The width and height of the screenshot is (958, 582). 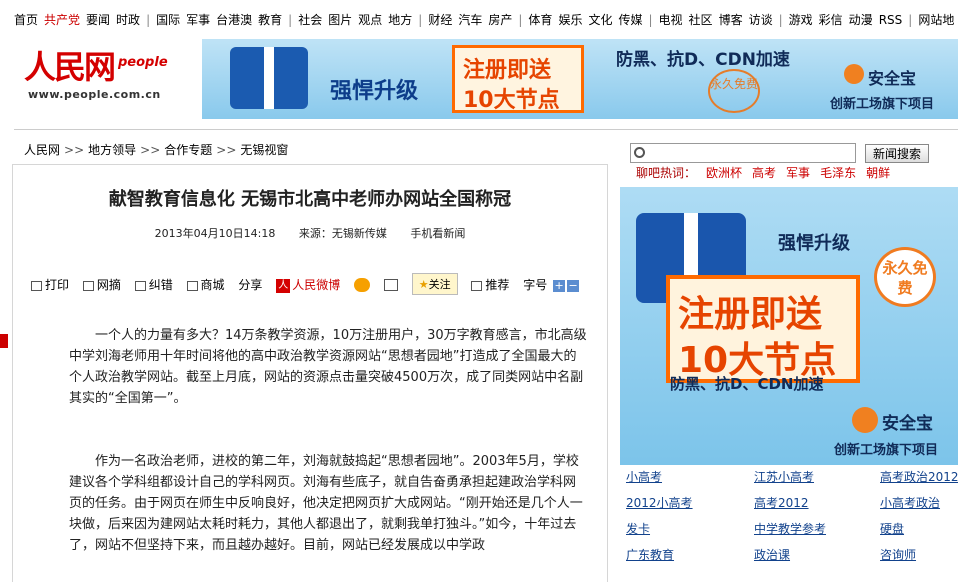 What do you see at coordinates (878, 173) in the screenshot?
I see `hot-keyword-link: 朝鲜` at bounding box center [878, 173].